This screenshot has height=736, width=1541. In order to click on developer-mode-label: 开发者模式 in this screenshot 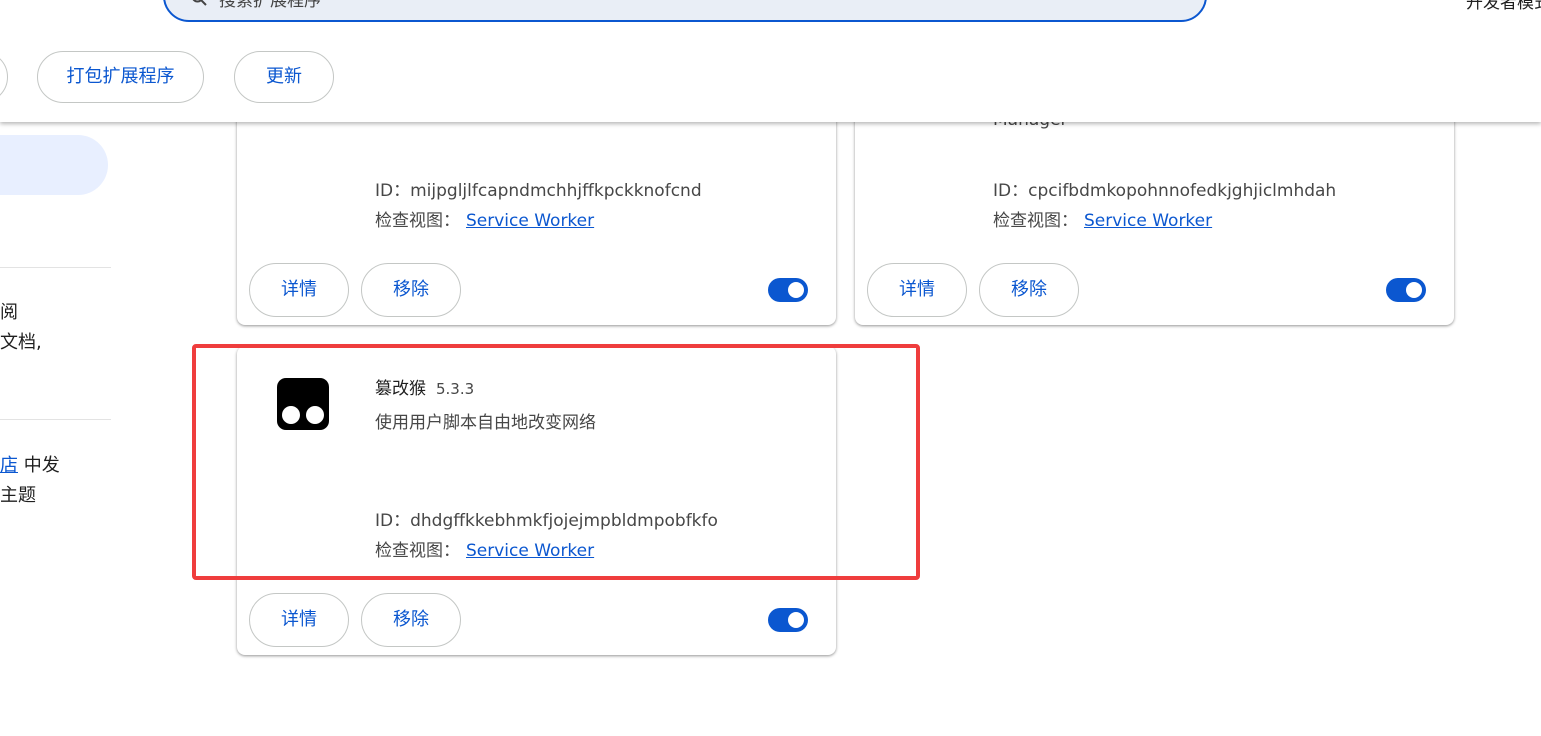, I will do `click(1503, 6)`.